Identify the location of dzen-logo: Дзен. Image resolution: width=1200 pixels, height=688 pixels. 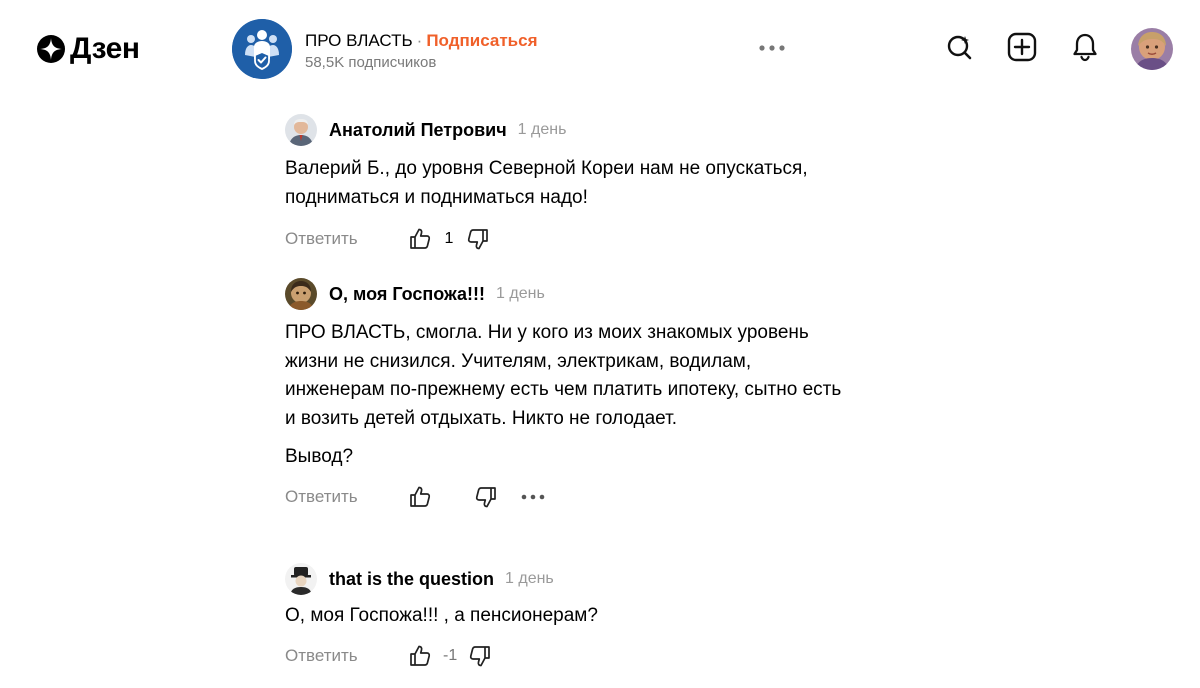
(88, 49).